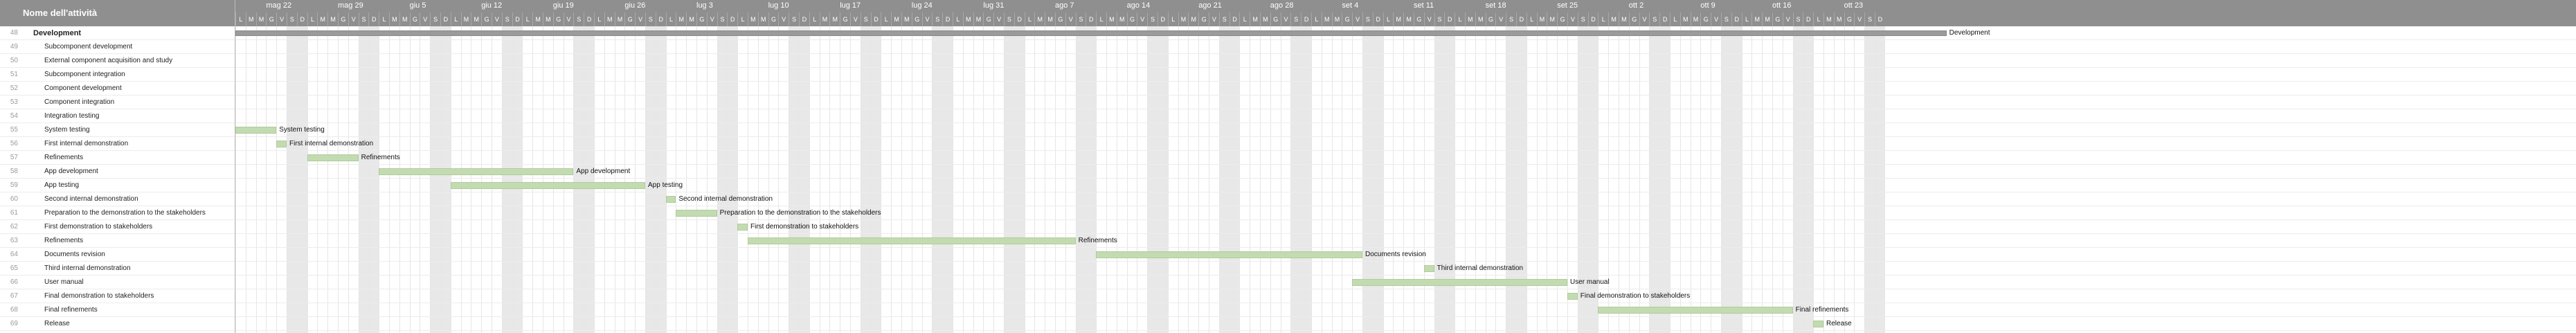 Image resolution: width=2576 pixels, height=333 pixels. What do you see at coordinates (91, 199) in the screenshot?
I see `task-name: Second internal demonstration` at bounding box center [91, 199].